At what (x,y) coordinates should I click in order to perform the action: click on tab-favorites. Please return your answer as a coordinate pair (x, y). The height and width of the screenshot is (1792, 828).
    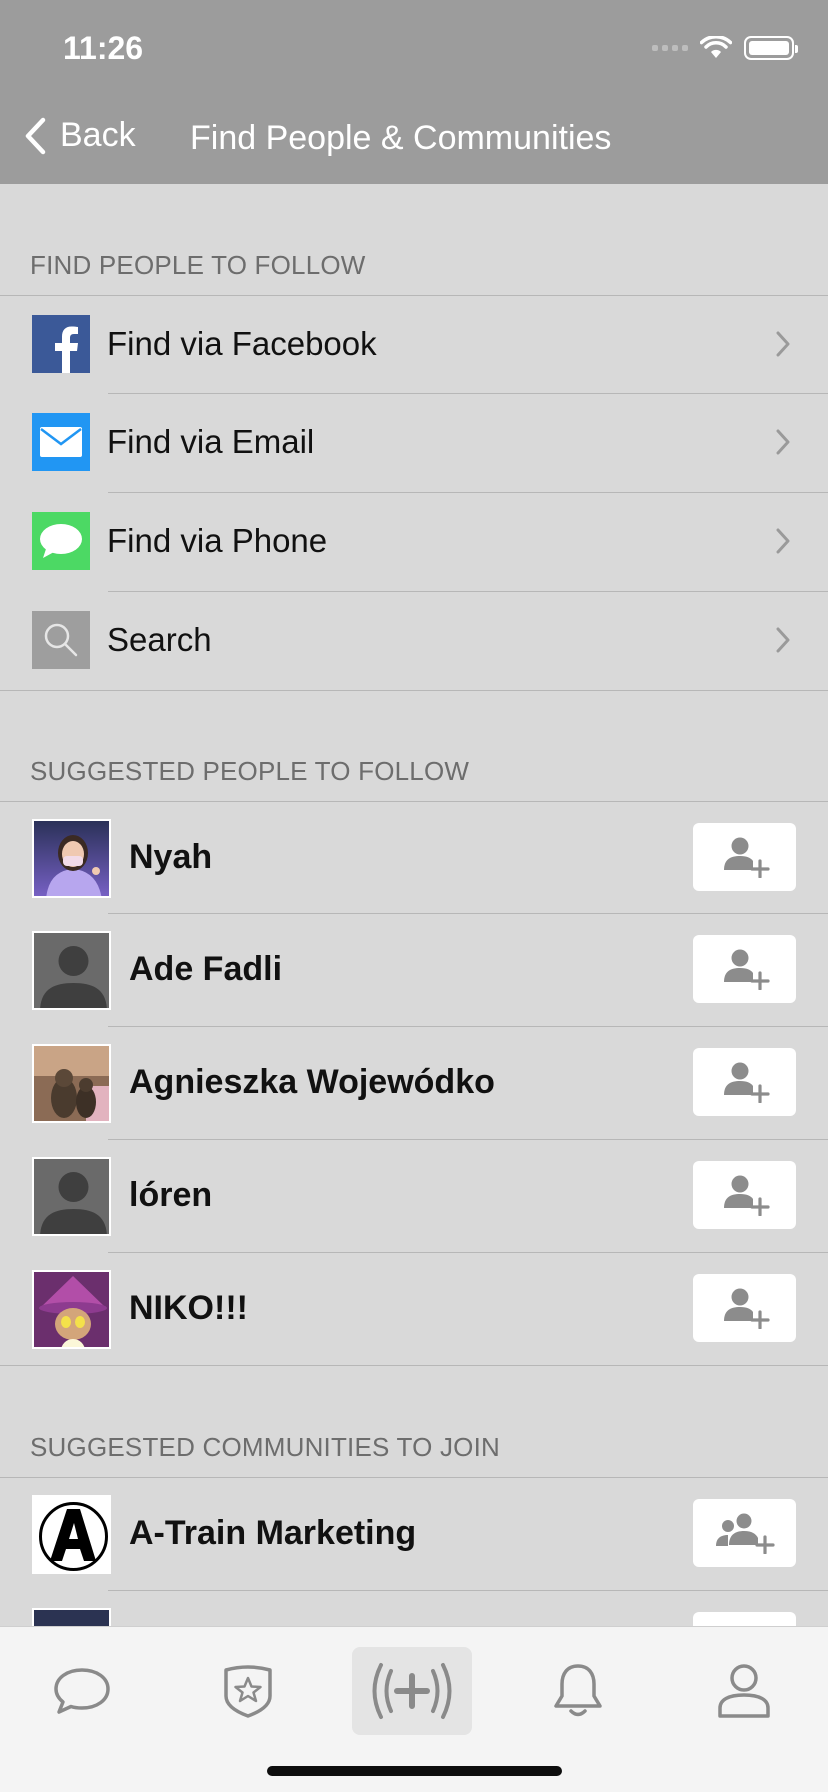
    Looking at the image, I should click on (248, 1691).